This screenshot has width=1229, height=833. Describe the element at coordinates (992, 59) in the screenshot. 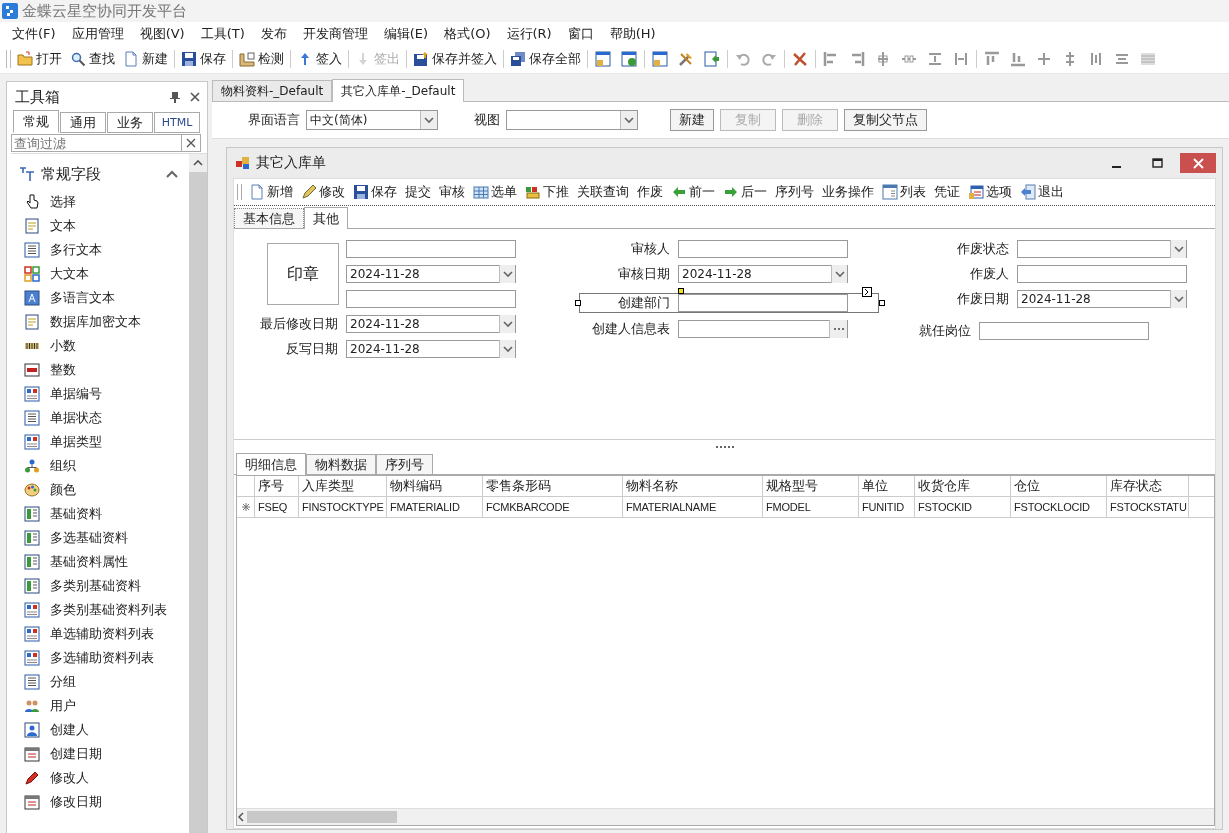

I see `align-top-icon` at that location.